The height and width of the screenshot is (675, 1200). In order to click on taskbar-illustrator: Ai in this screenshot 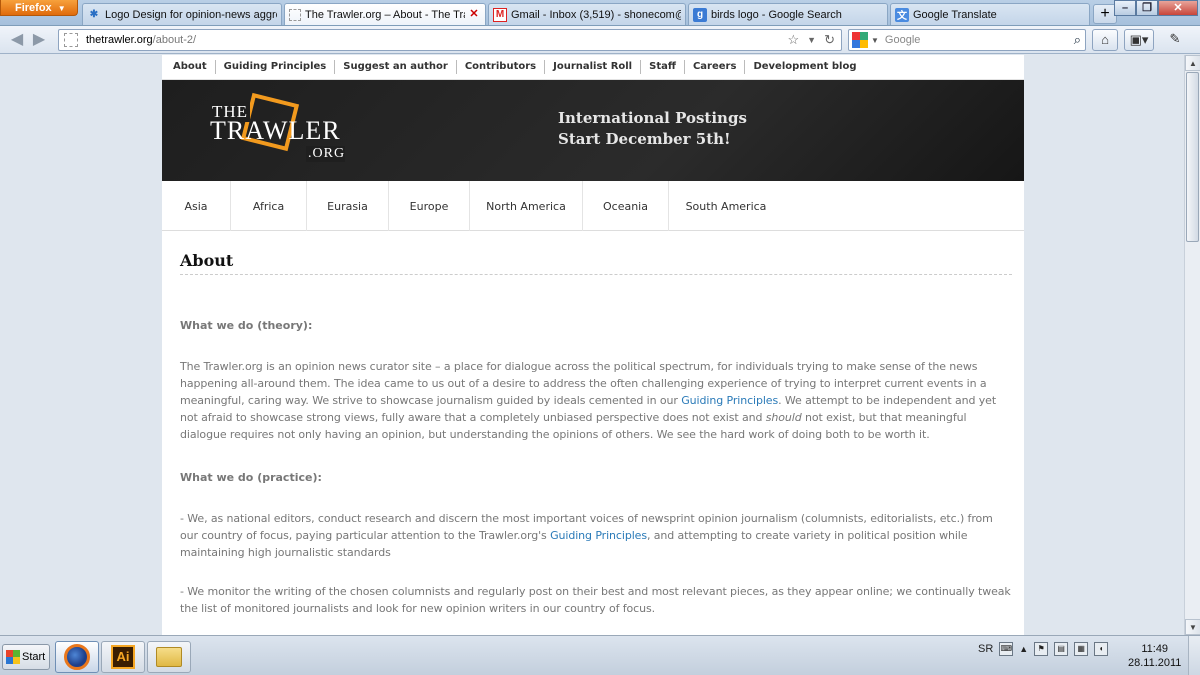, I will do `click(123, 657)`.